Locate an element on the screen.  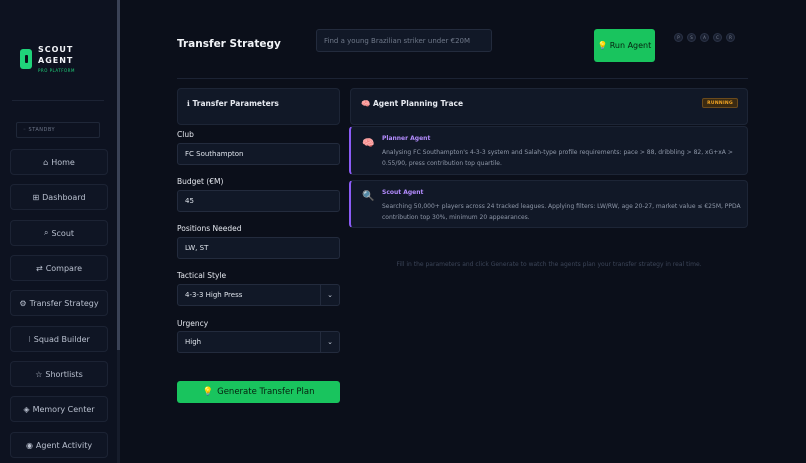
agent-indicators: P S A C R is located at coordinates (704, 37).